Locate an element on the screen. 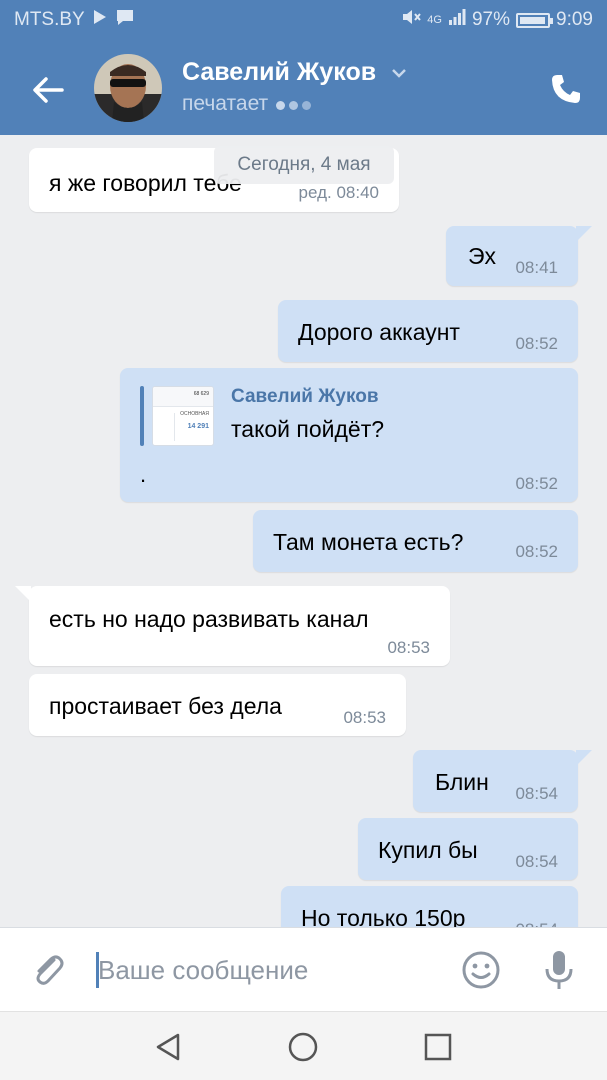  message-time: ред. 08:40 is located at coordinates (338, 192).